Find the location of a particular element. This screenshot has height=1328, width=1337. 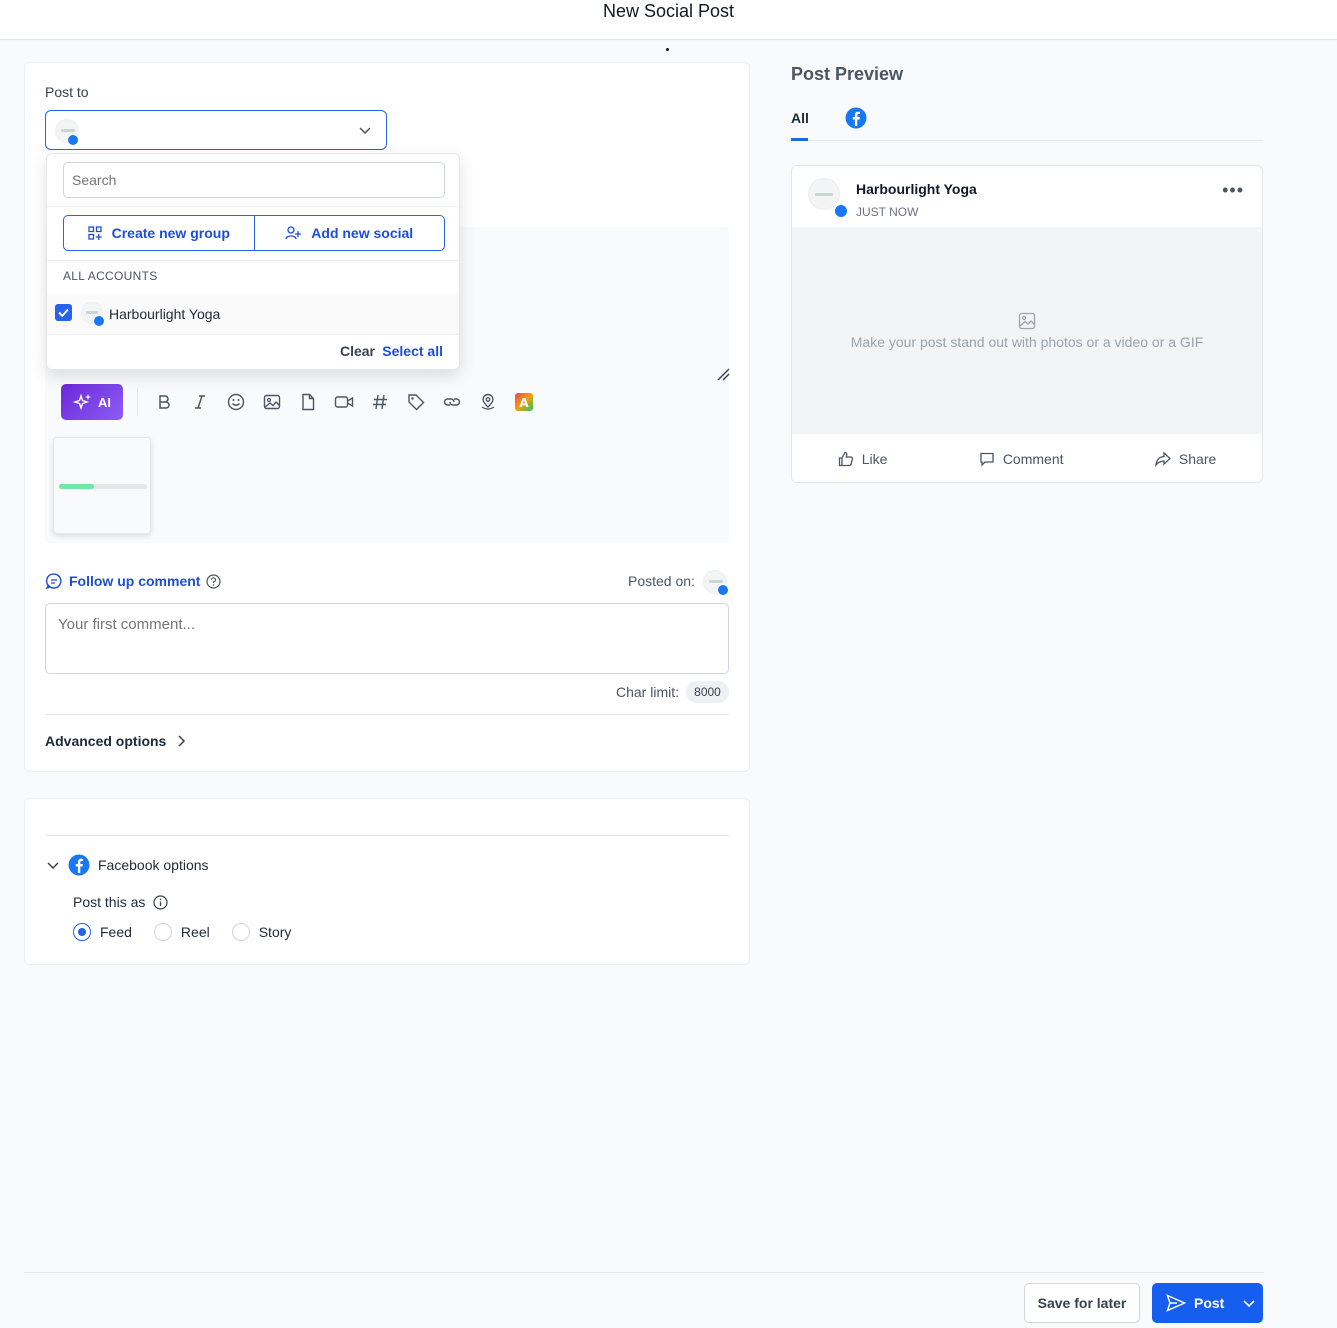

facebook-options-title: Facebook options is located at coordinates (153, 865).